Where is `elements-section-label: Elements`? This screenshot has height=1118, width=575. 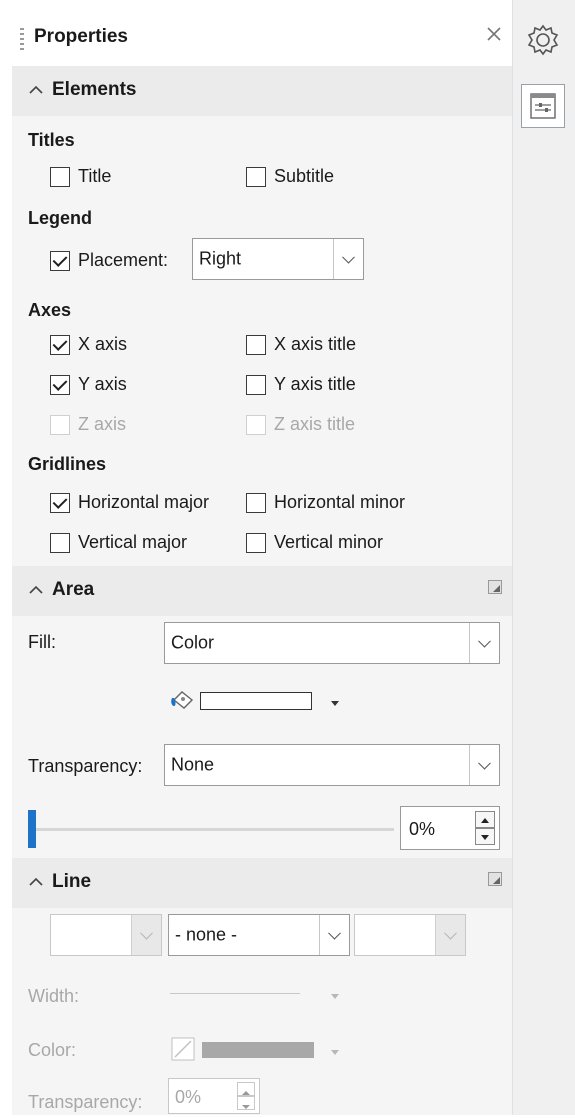 elements-section-label: Elements is located at coordinates (94, 89).